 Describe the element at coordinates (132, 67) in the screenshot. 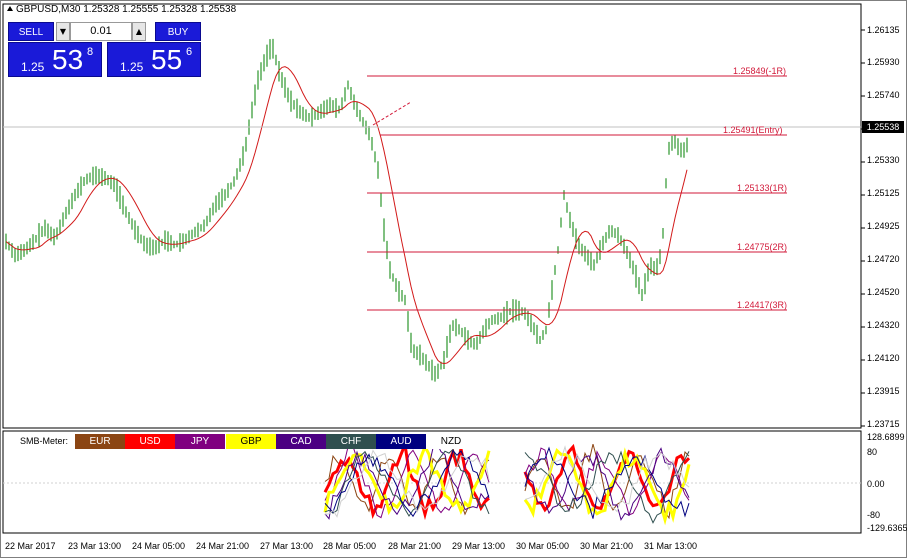

I see `buy-price-prefix: 1.25` at that location.